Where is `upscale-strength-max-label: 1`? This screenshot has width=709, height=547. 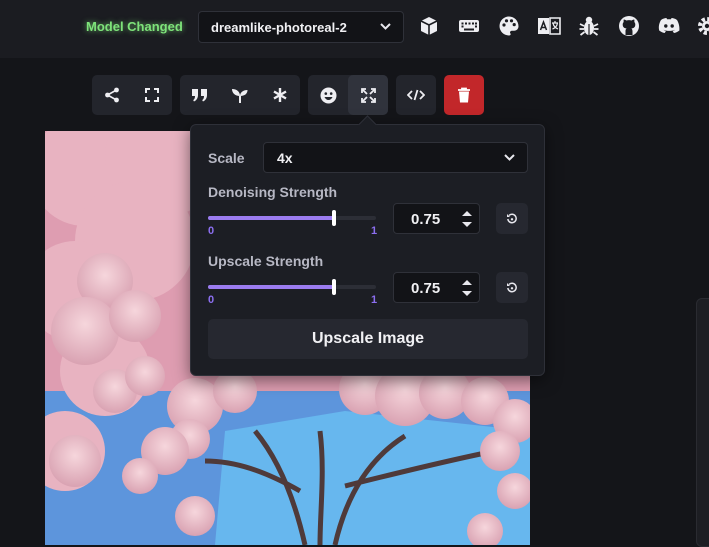
upscale-strength-max-label: 1 is located at coordinates (374, 300).